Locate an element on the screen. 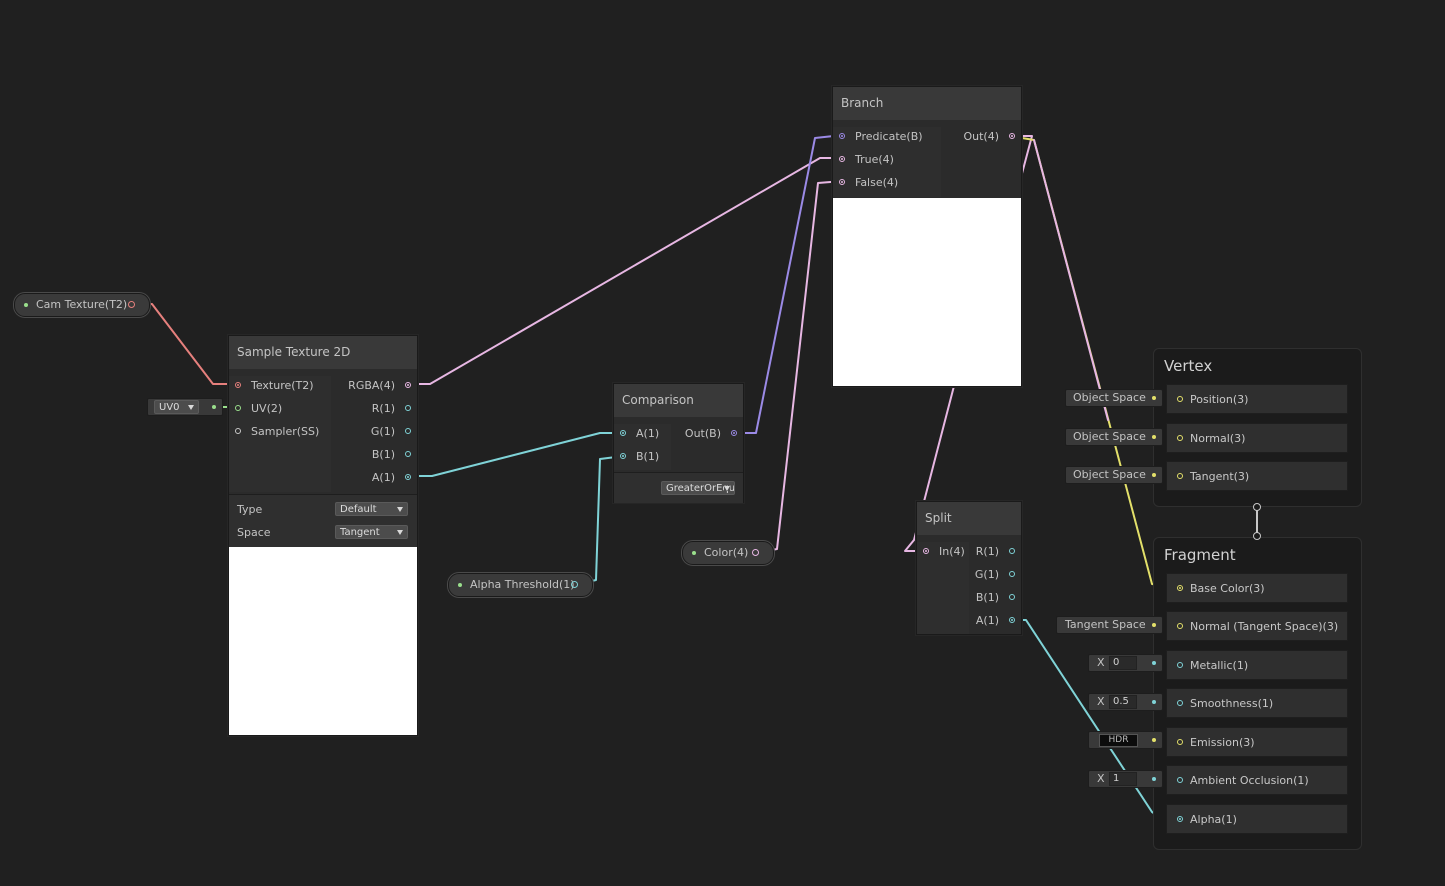 Image resolution: width=1445 pixels, height=886 pixels. emission-input-port is located at coordinates (1180, 742).